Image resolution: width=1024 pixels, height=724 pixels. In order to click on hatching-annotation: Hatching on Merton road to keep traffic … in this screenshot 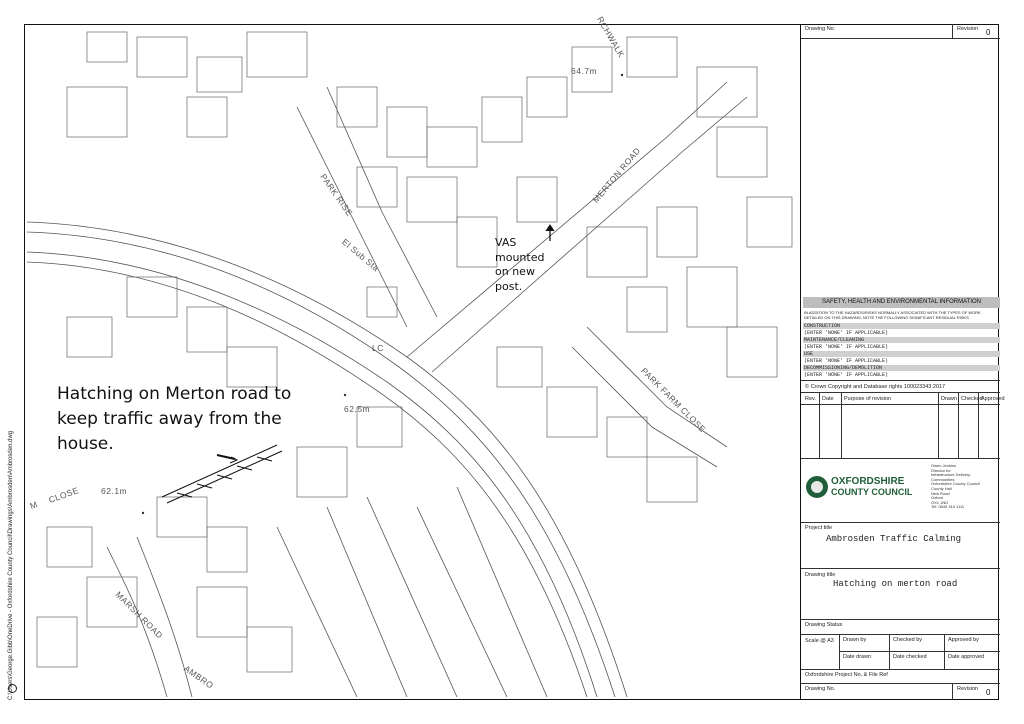, I will do `click(174, 419)`.